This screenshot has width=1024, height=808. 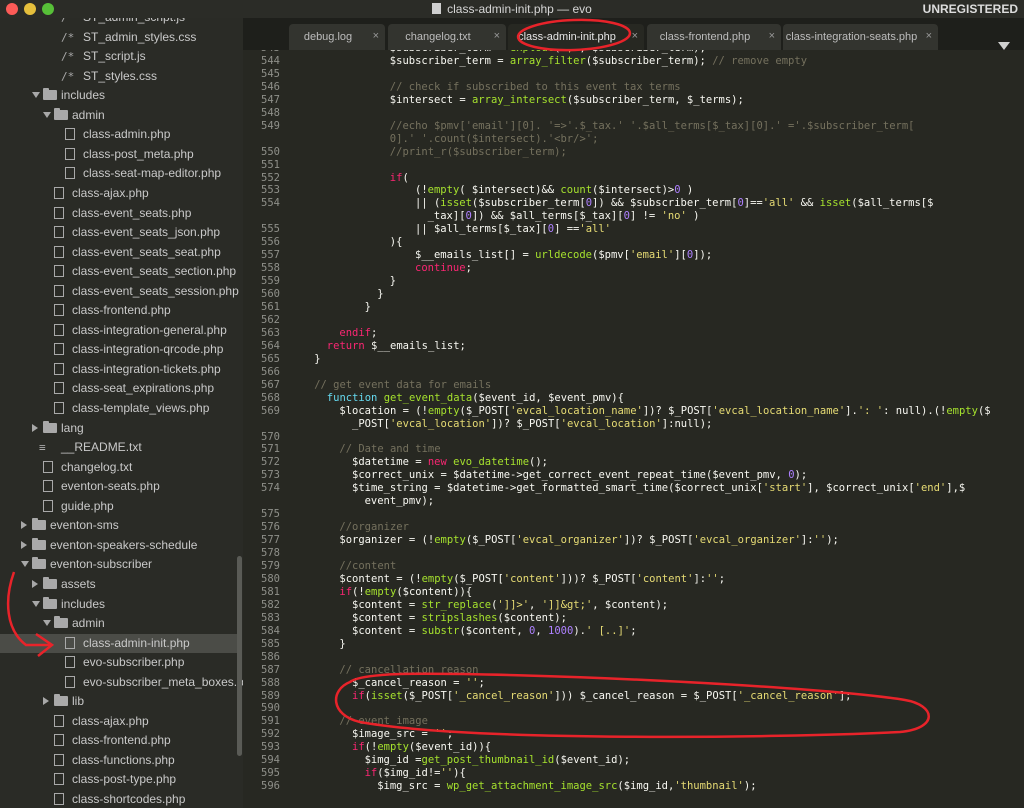 What do you see at coordinates (121, 233) in the screenshot?
I see `sidebar-file-class-event-seats-json-php: class-event_seats_json.php` at bounding box center [121, 233].